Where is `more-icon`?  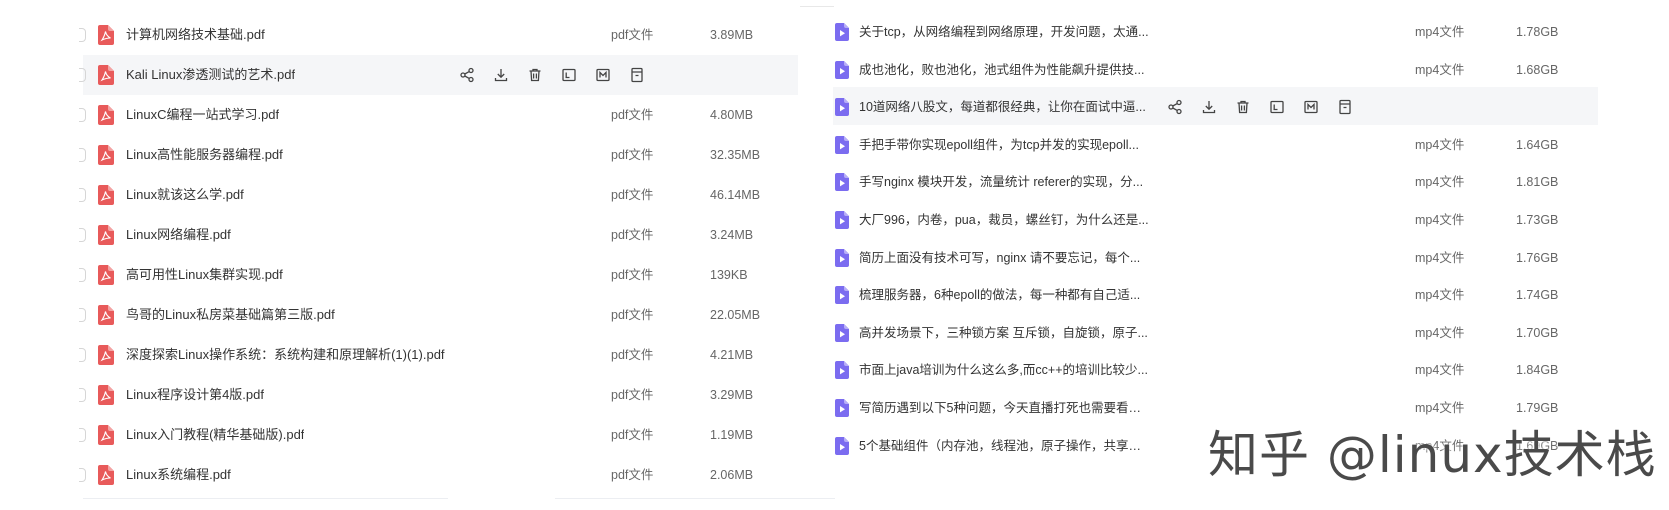
more-icon is located at coordinates (1345, 107).